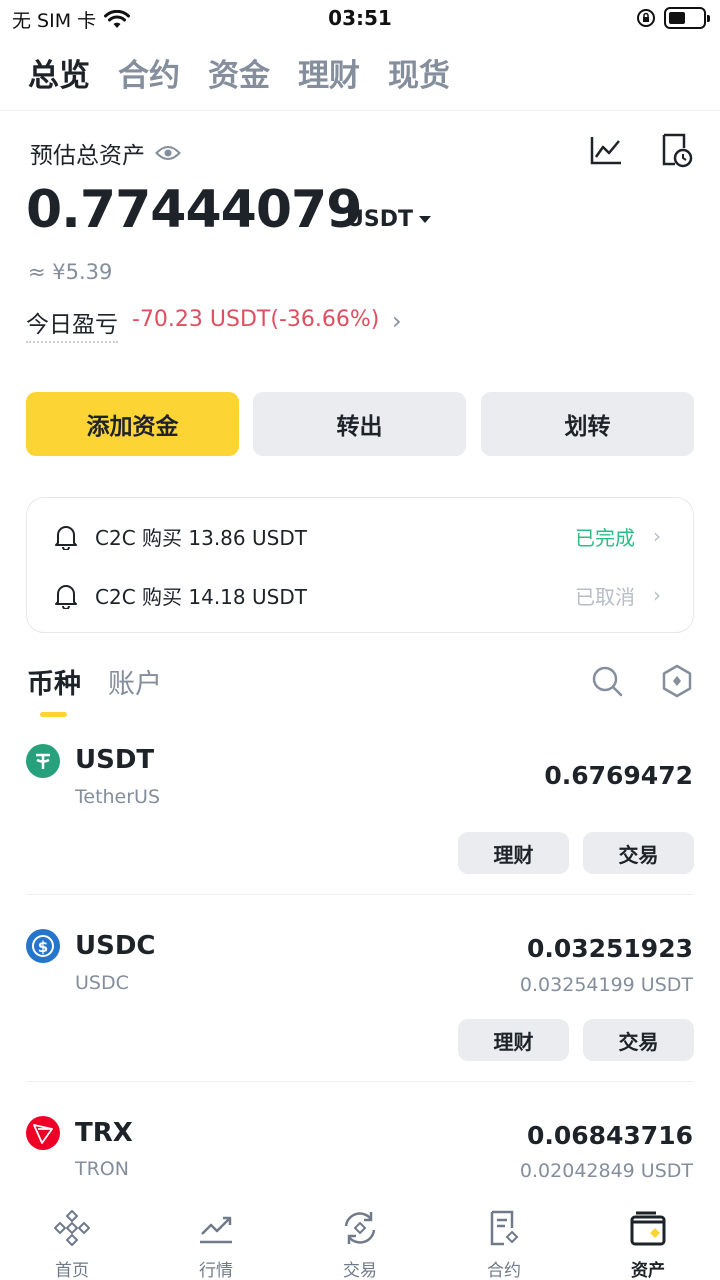 The width and height of the screenshot is (720, 1280). Describe the element at coordinates (609, 948) in the screenshot. I see `coin-balance: 0.03251923` at that location.